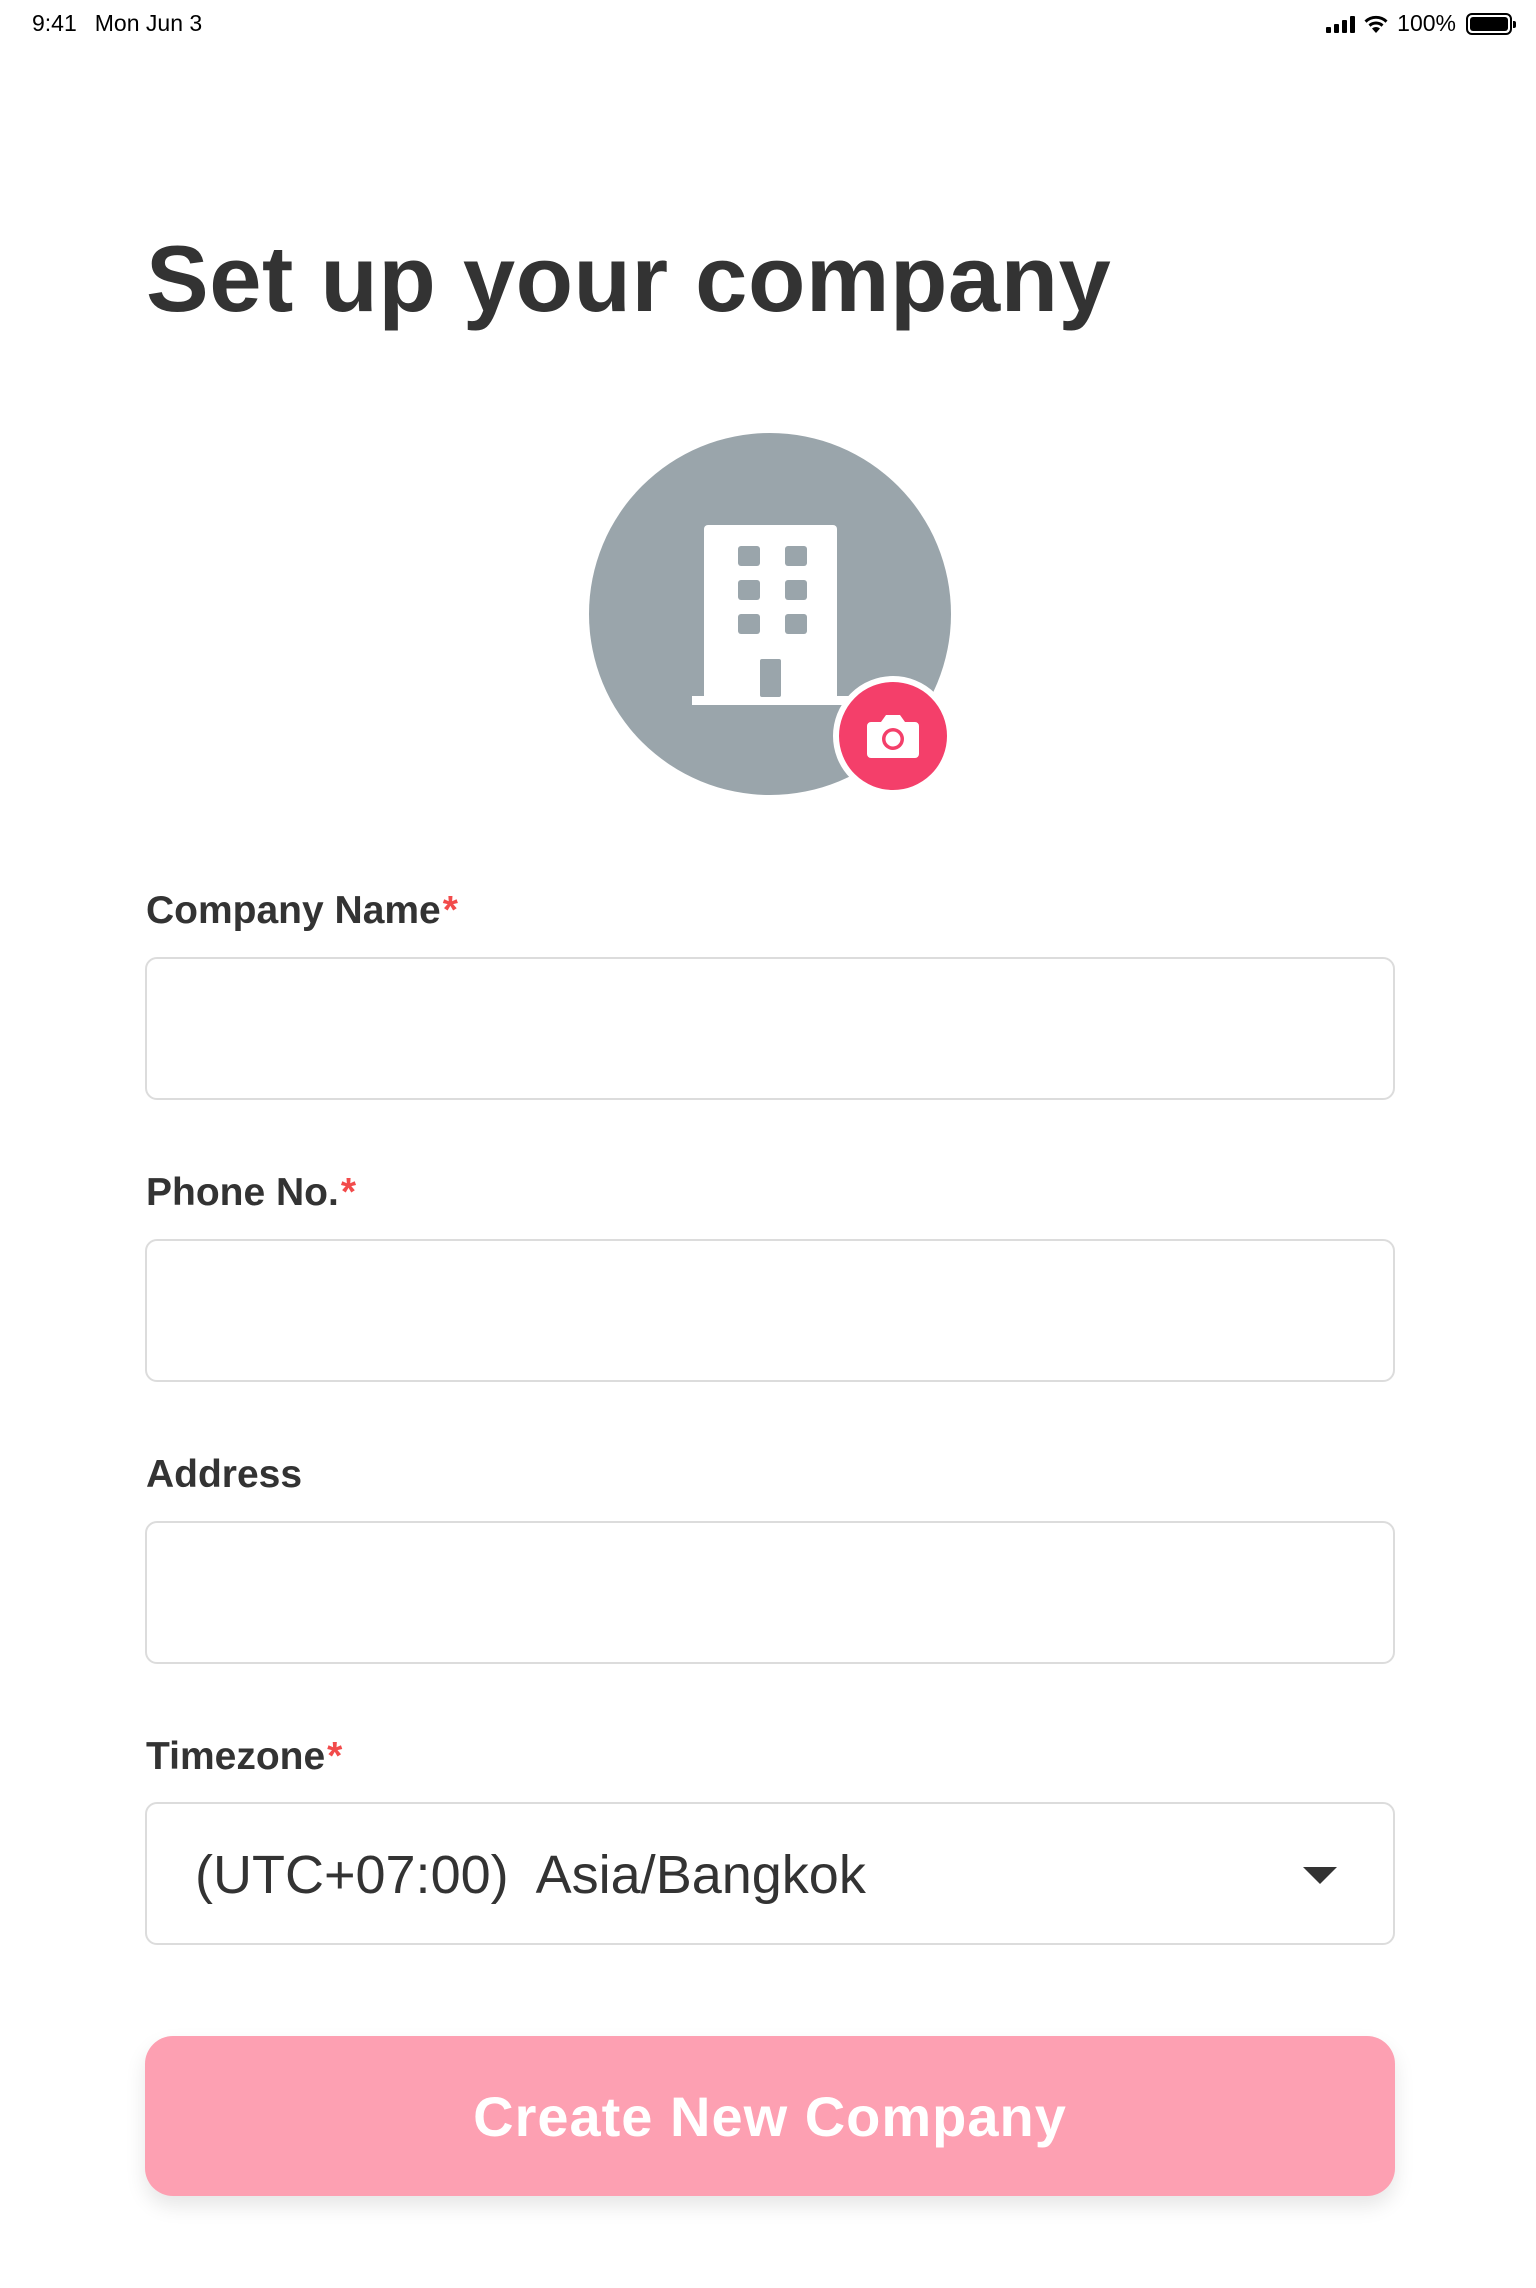  I want to click on battery-icon, so click(1491, 23).